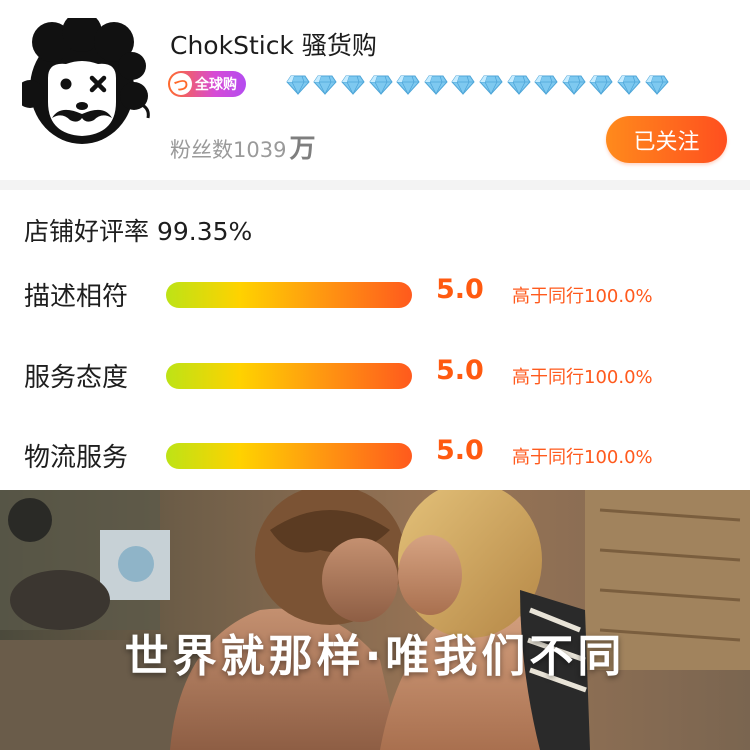  What do you see at coordinates (76, 458) in the screenshot?
I see `rating-label: 物流服务` at bounding box center [76, 458].